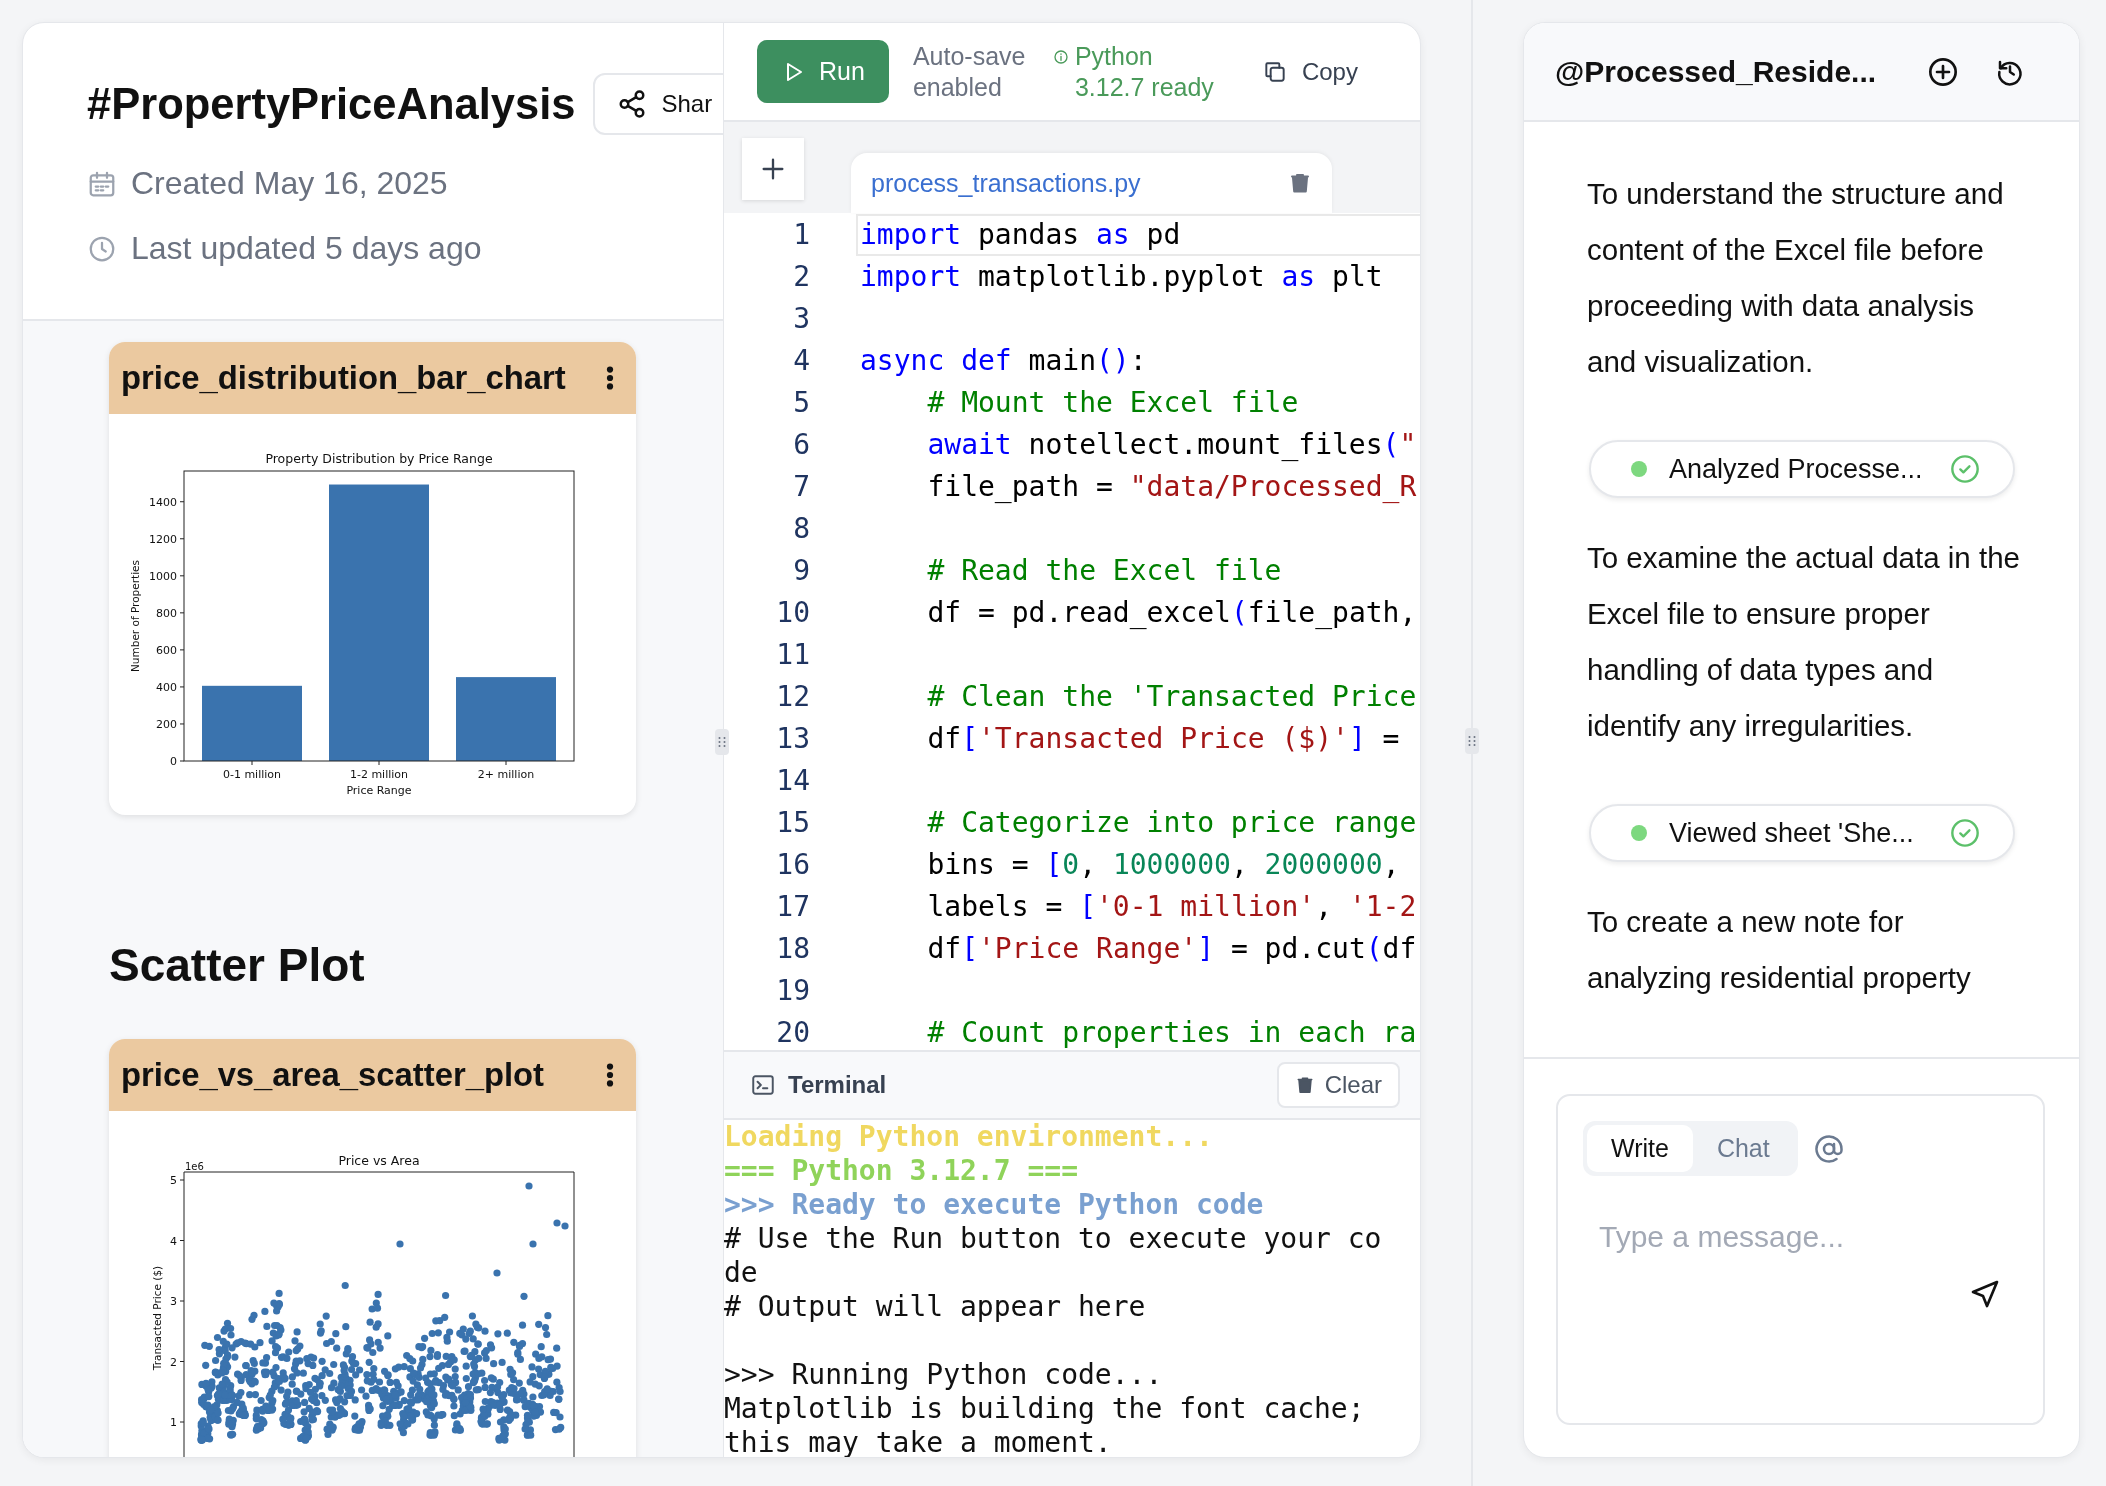 The width and height of the screenshot is (2106, 1486). Describe the element at coordinates (1639, 469) in the screenshot. I see `status-dot` at that location.